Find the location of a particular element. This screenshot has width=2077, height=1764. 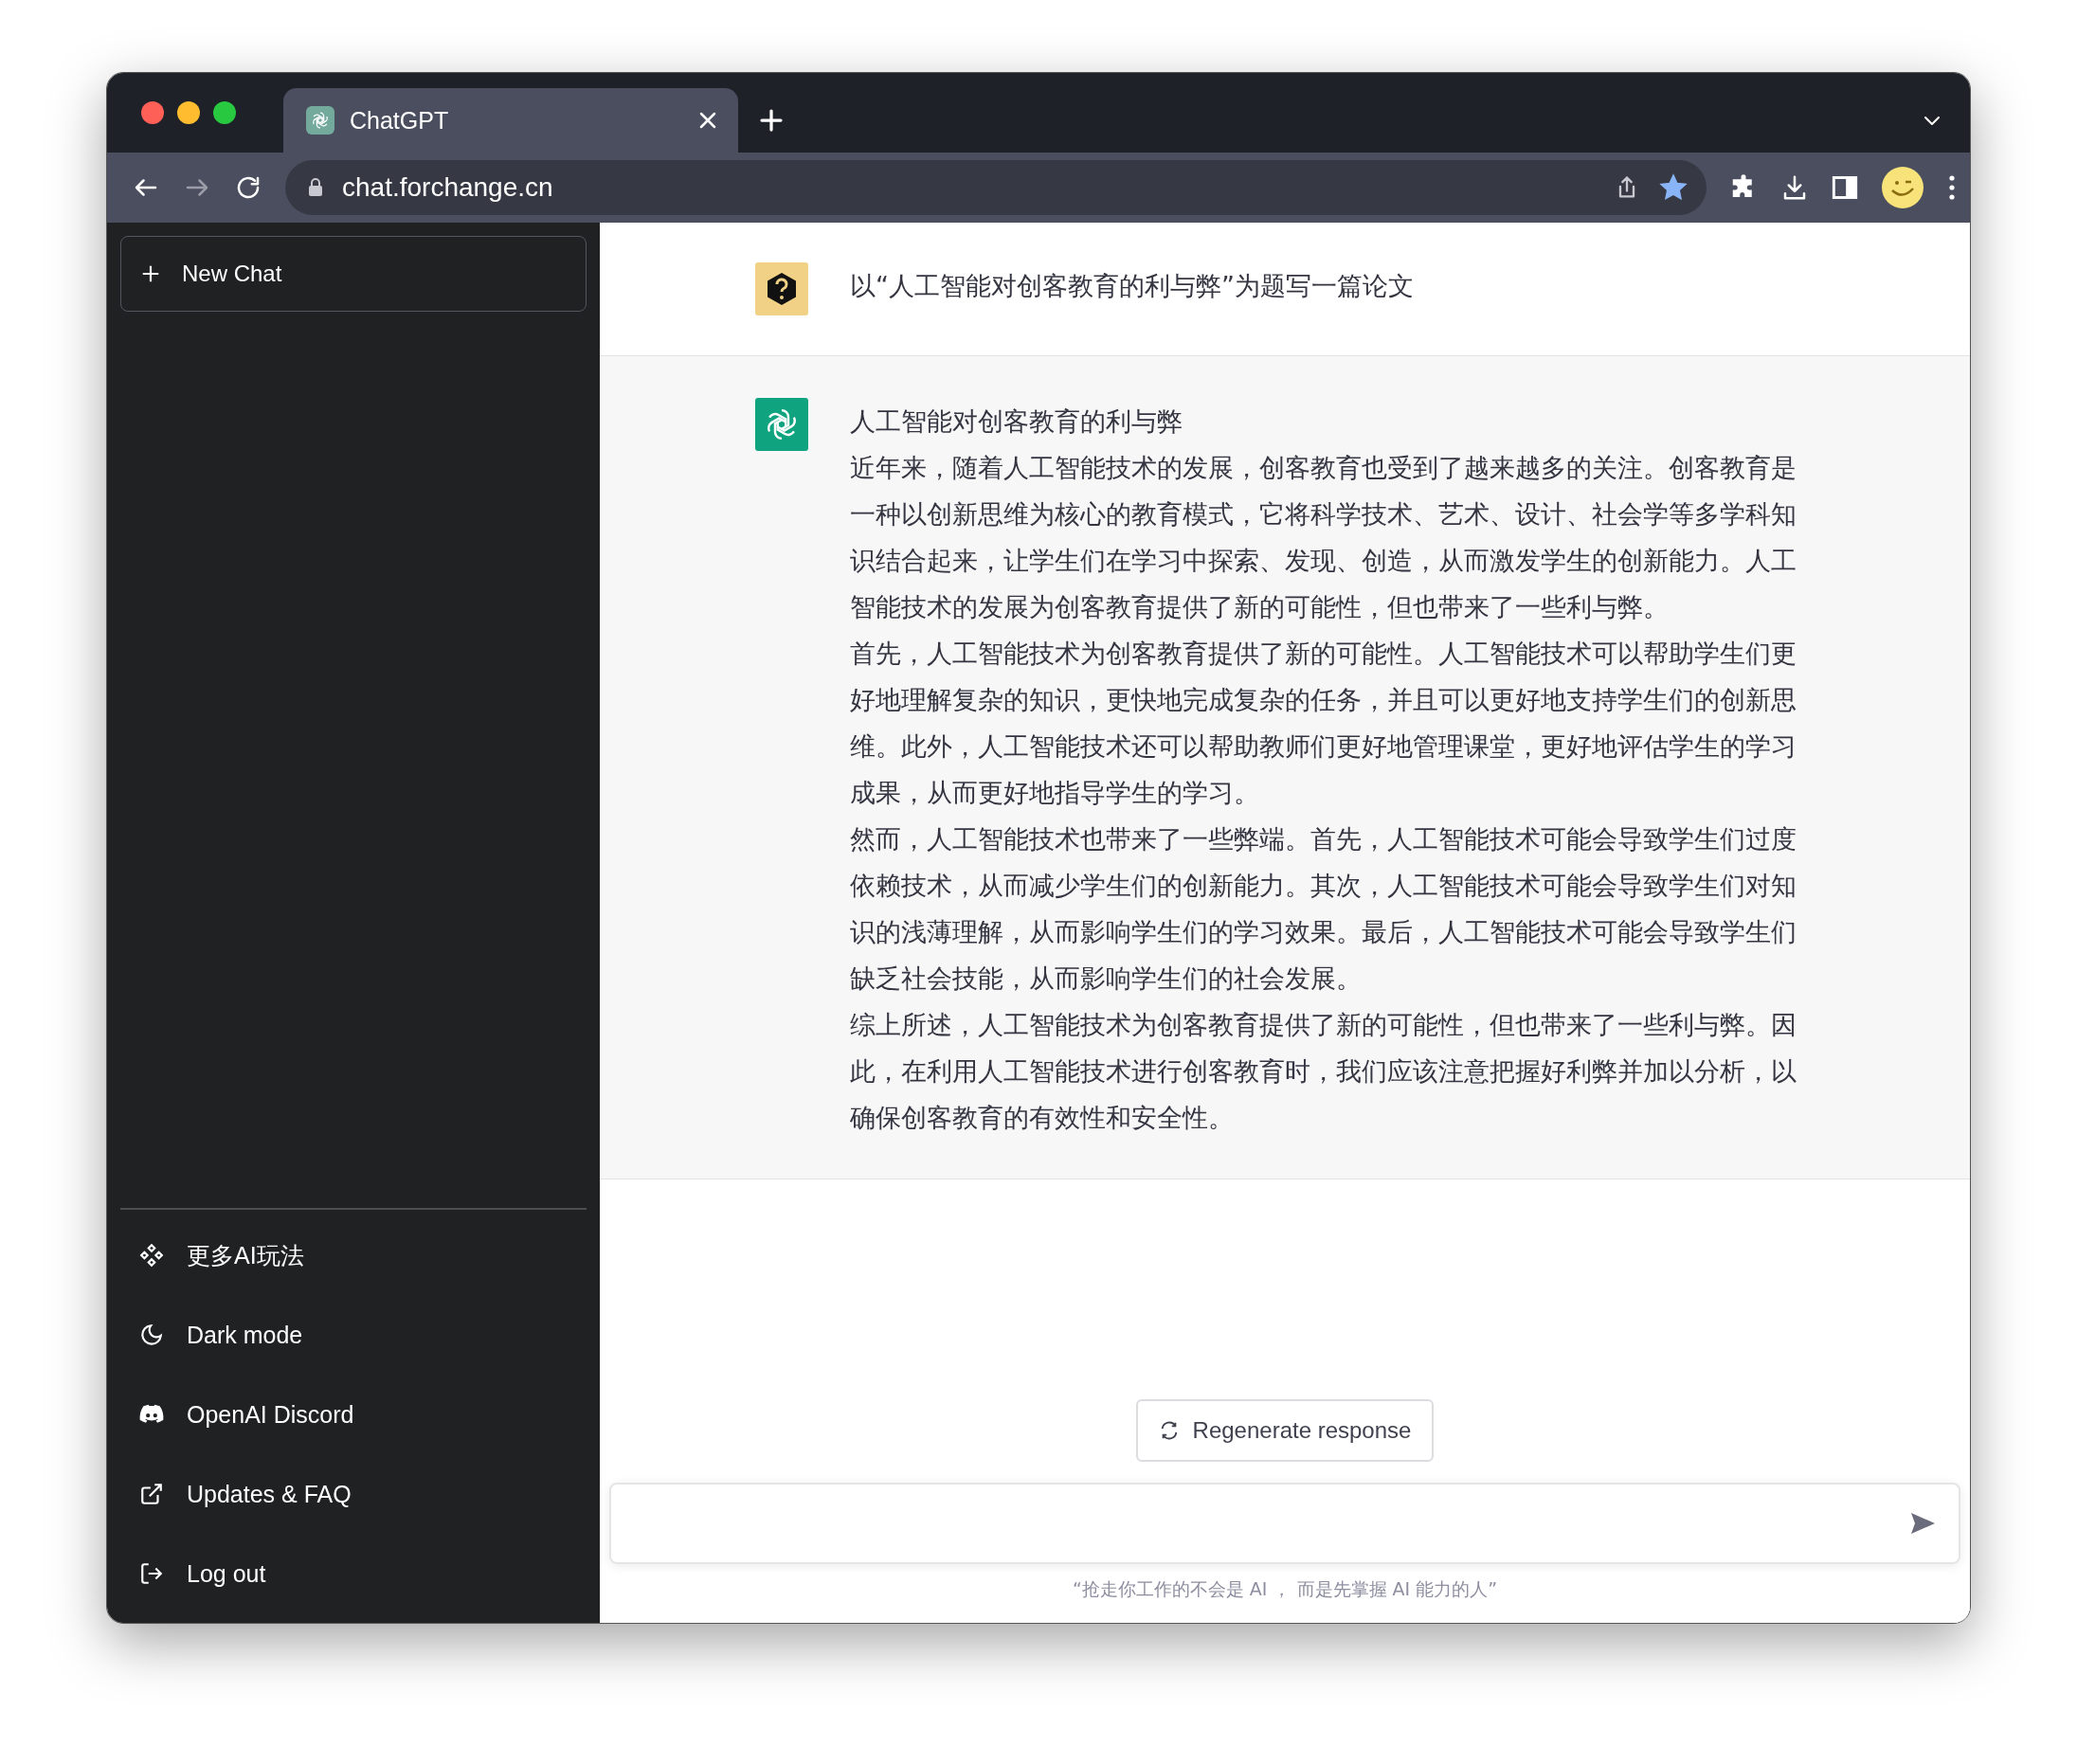

new-chat-button: New Chat is located at coordinates (353, 274).